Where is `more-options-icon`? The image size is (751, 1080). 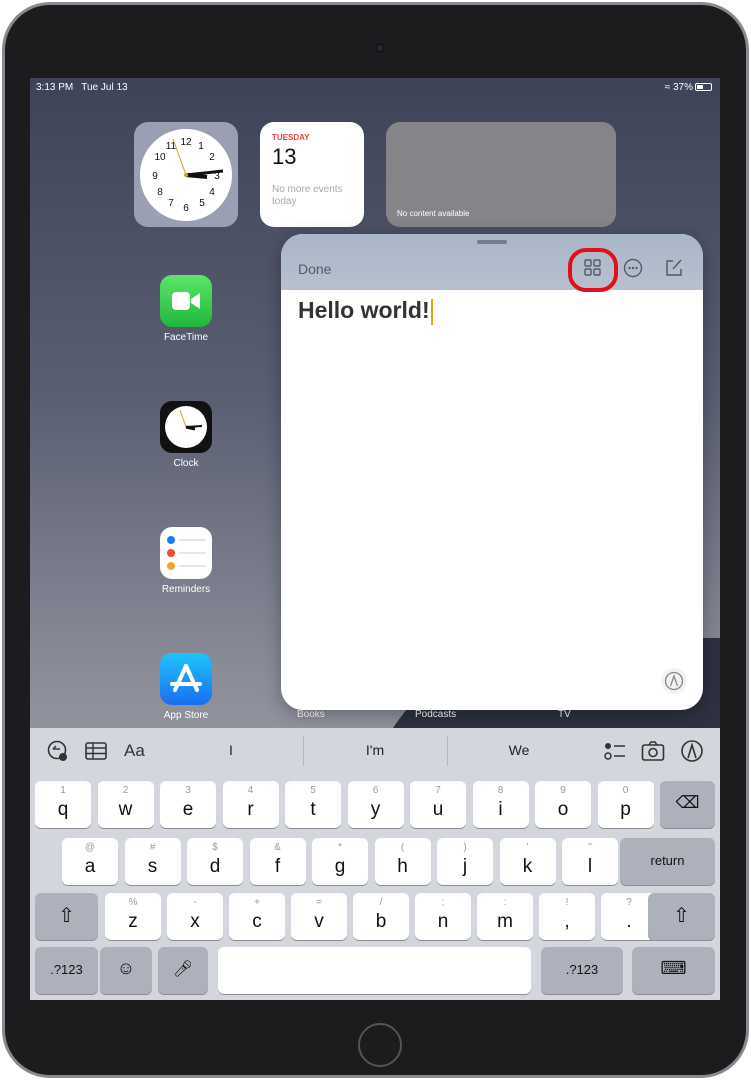 more-options-icon is located at coordinates (633, 268).